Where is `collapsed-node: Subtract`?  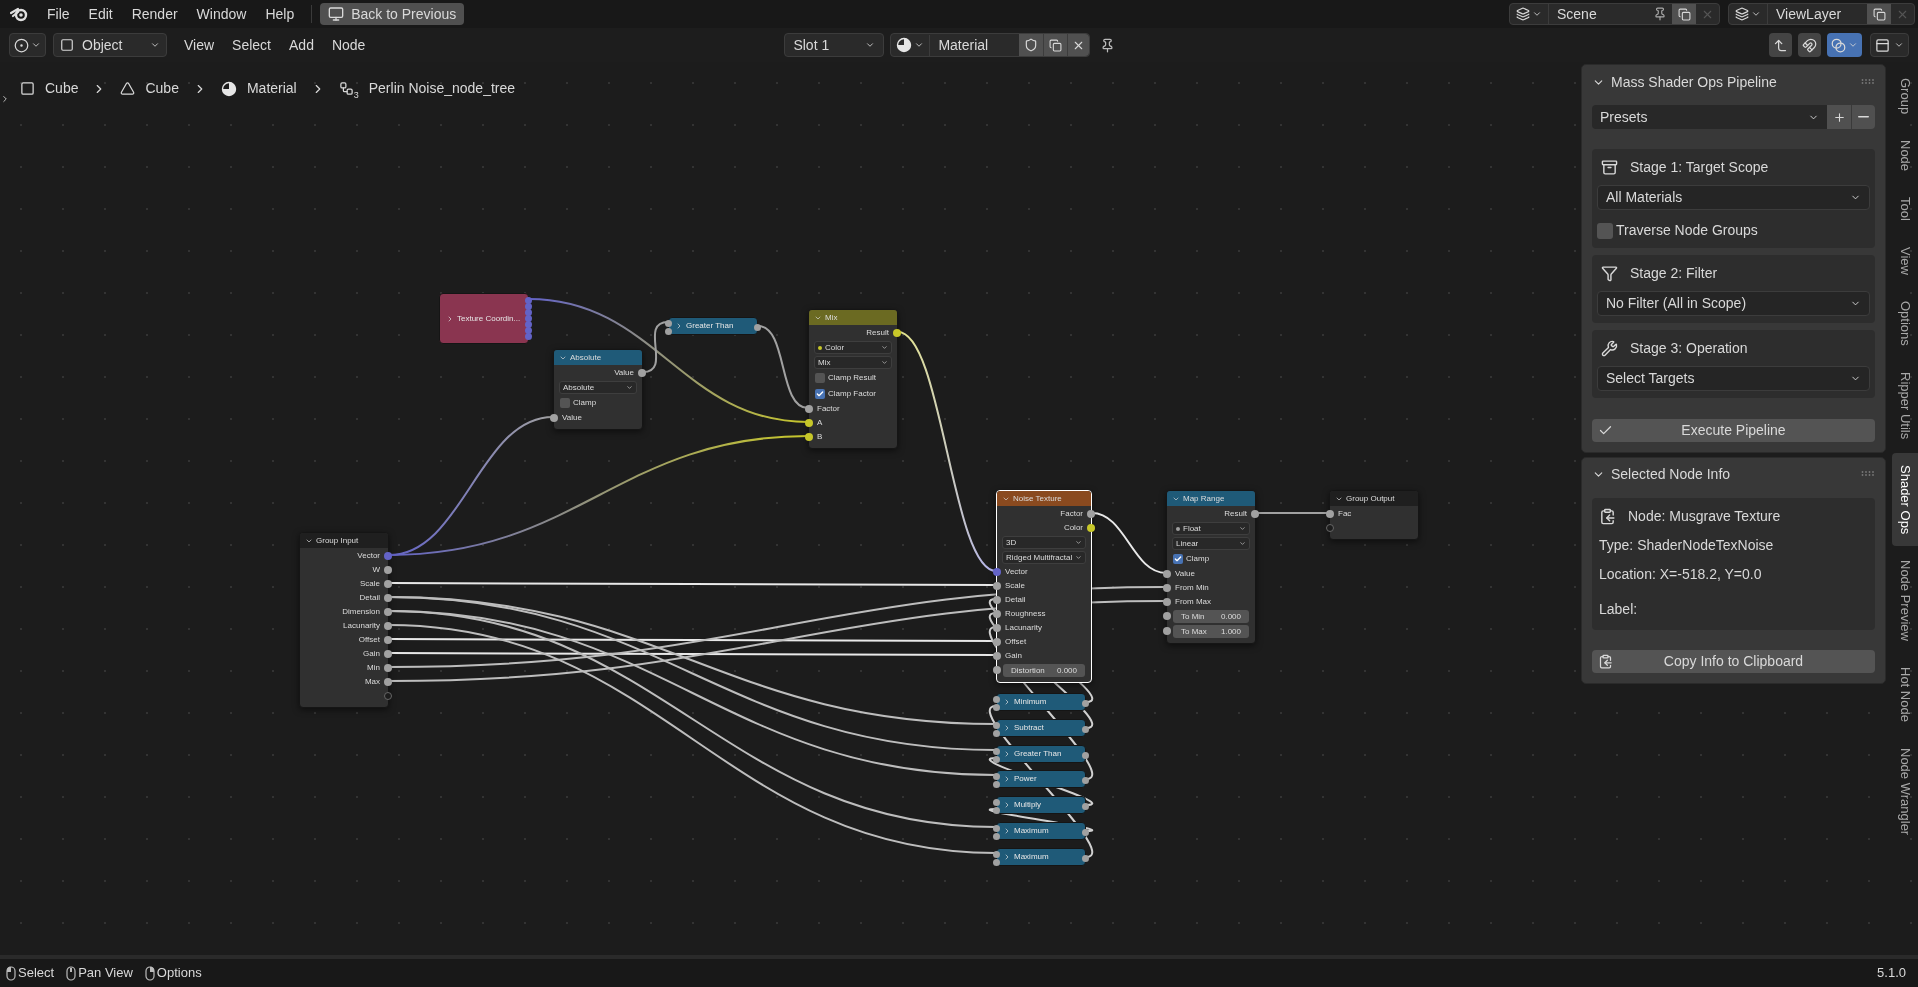 collapsed-node: Subtract is located at coordinates (1041, 728).